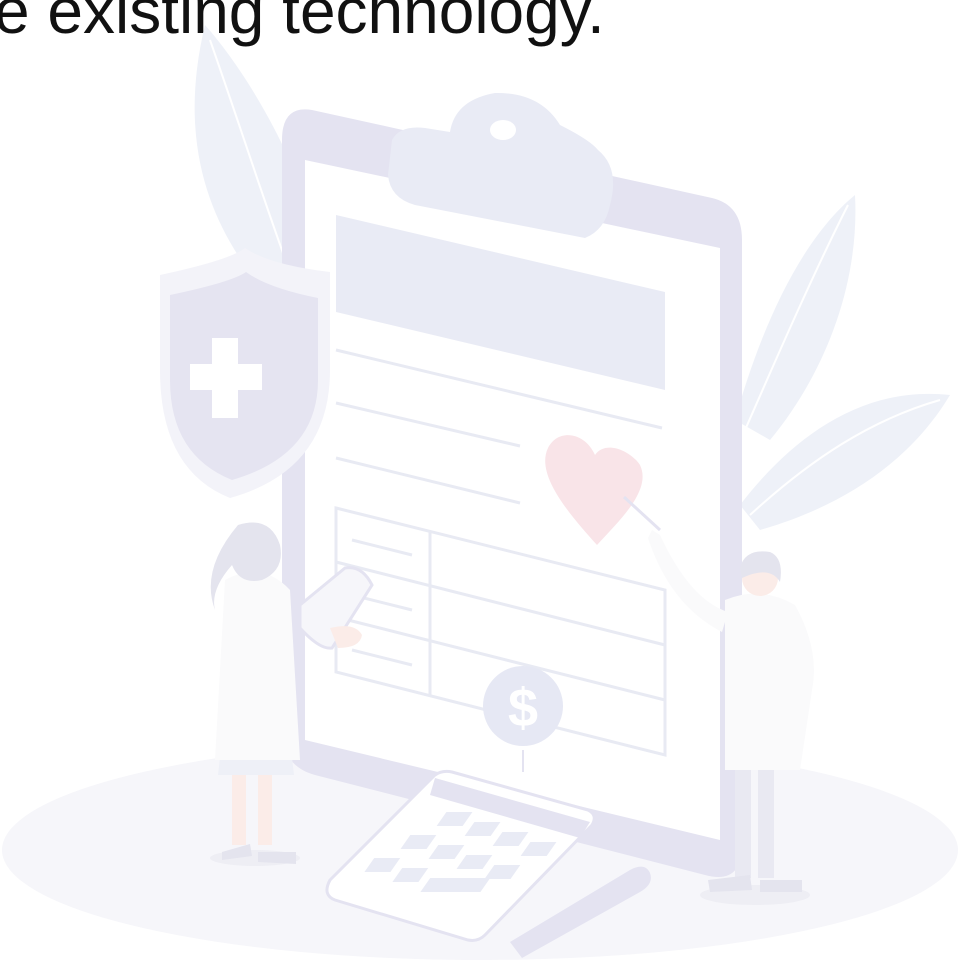 The width and height of the screenshot is (964, 962). I want to click on dollar-icon: $, so click(523, 708).